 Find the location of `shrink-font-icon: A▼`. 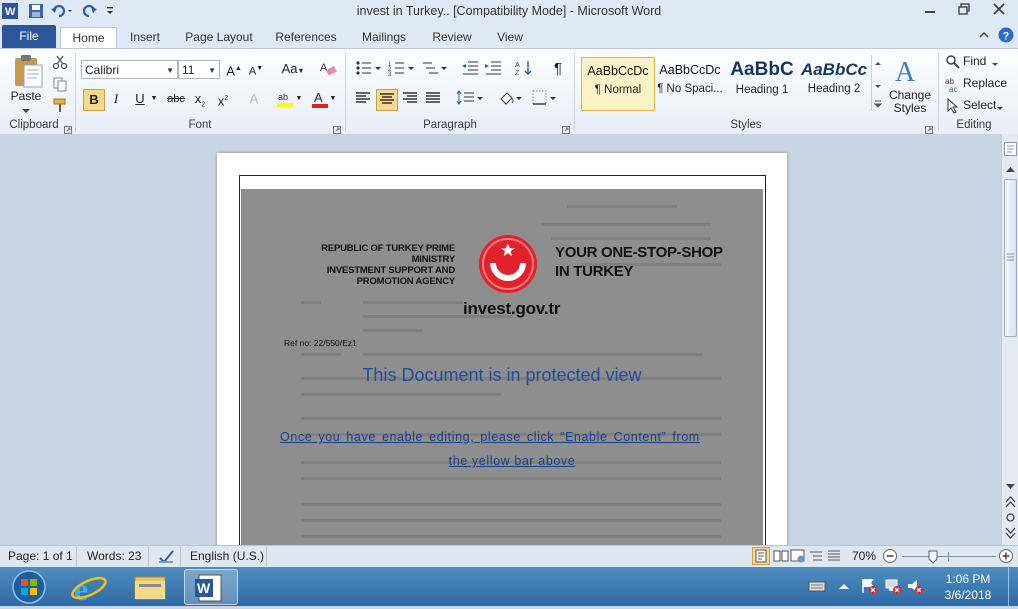

shrink-font-icon: A▼ is located at coordinates (256, 69).